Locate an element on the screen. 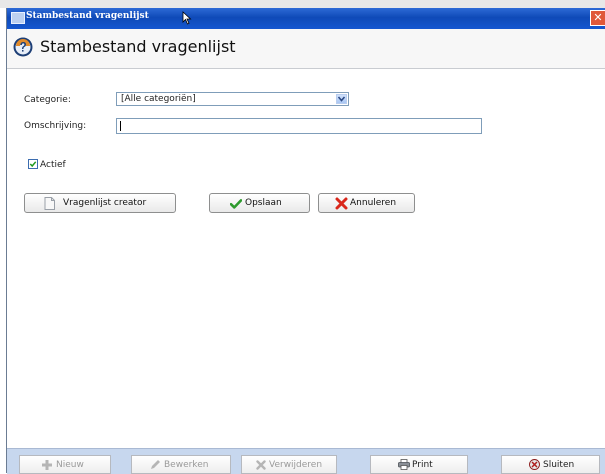 The image size is (605, 474). omschrijving-field is located at coordinates (299, 126).